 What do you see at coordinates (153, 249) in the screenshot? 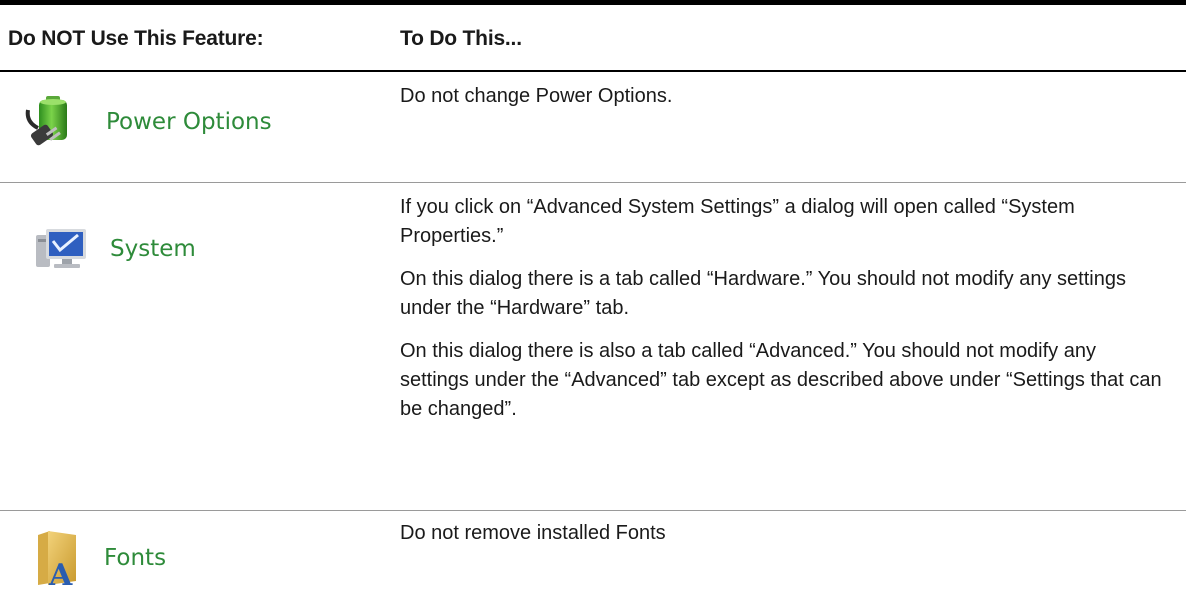
I see `feature-label: System` at bounding box center [153, 249].